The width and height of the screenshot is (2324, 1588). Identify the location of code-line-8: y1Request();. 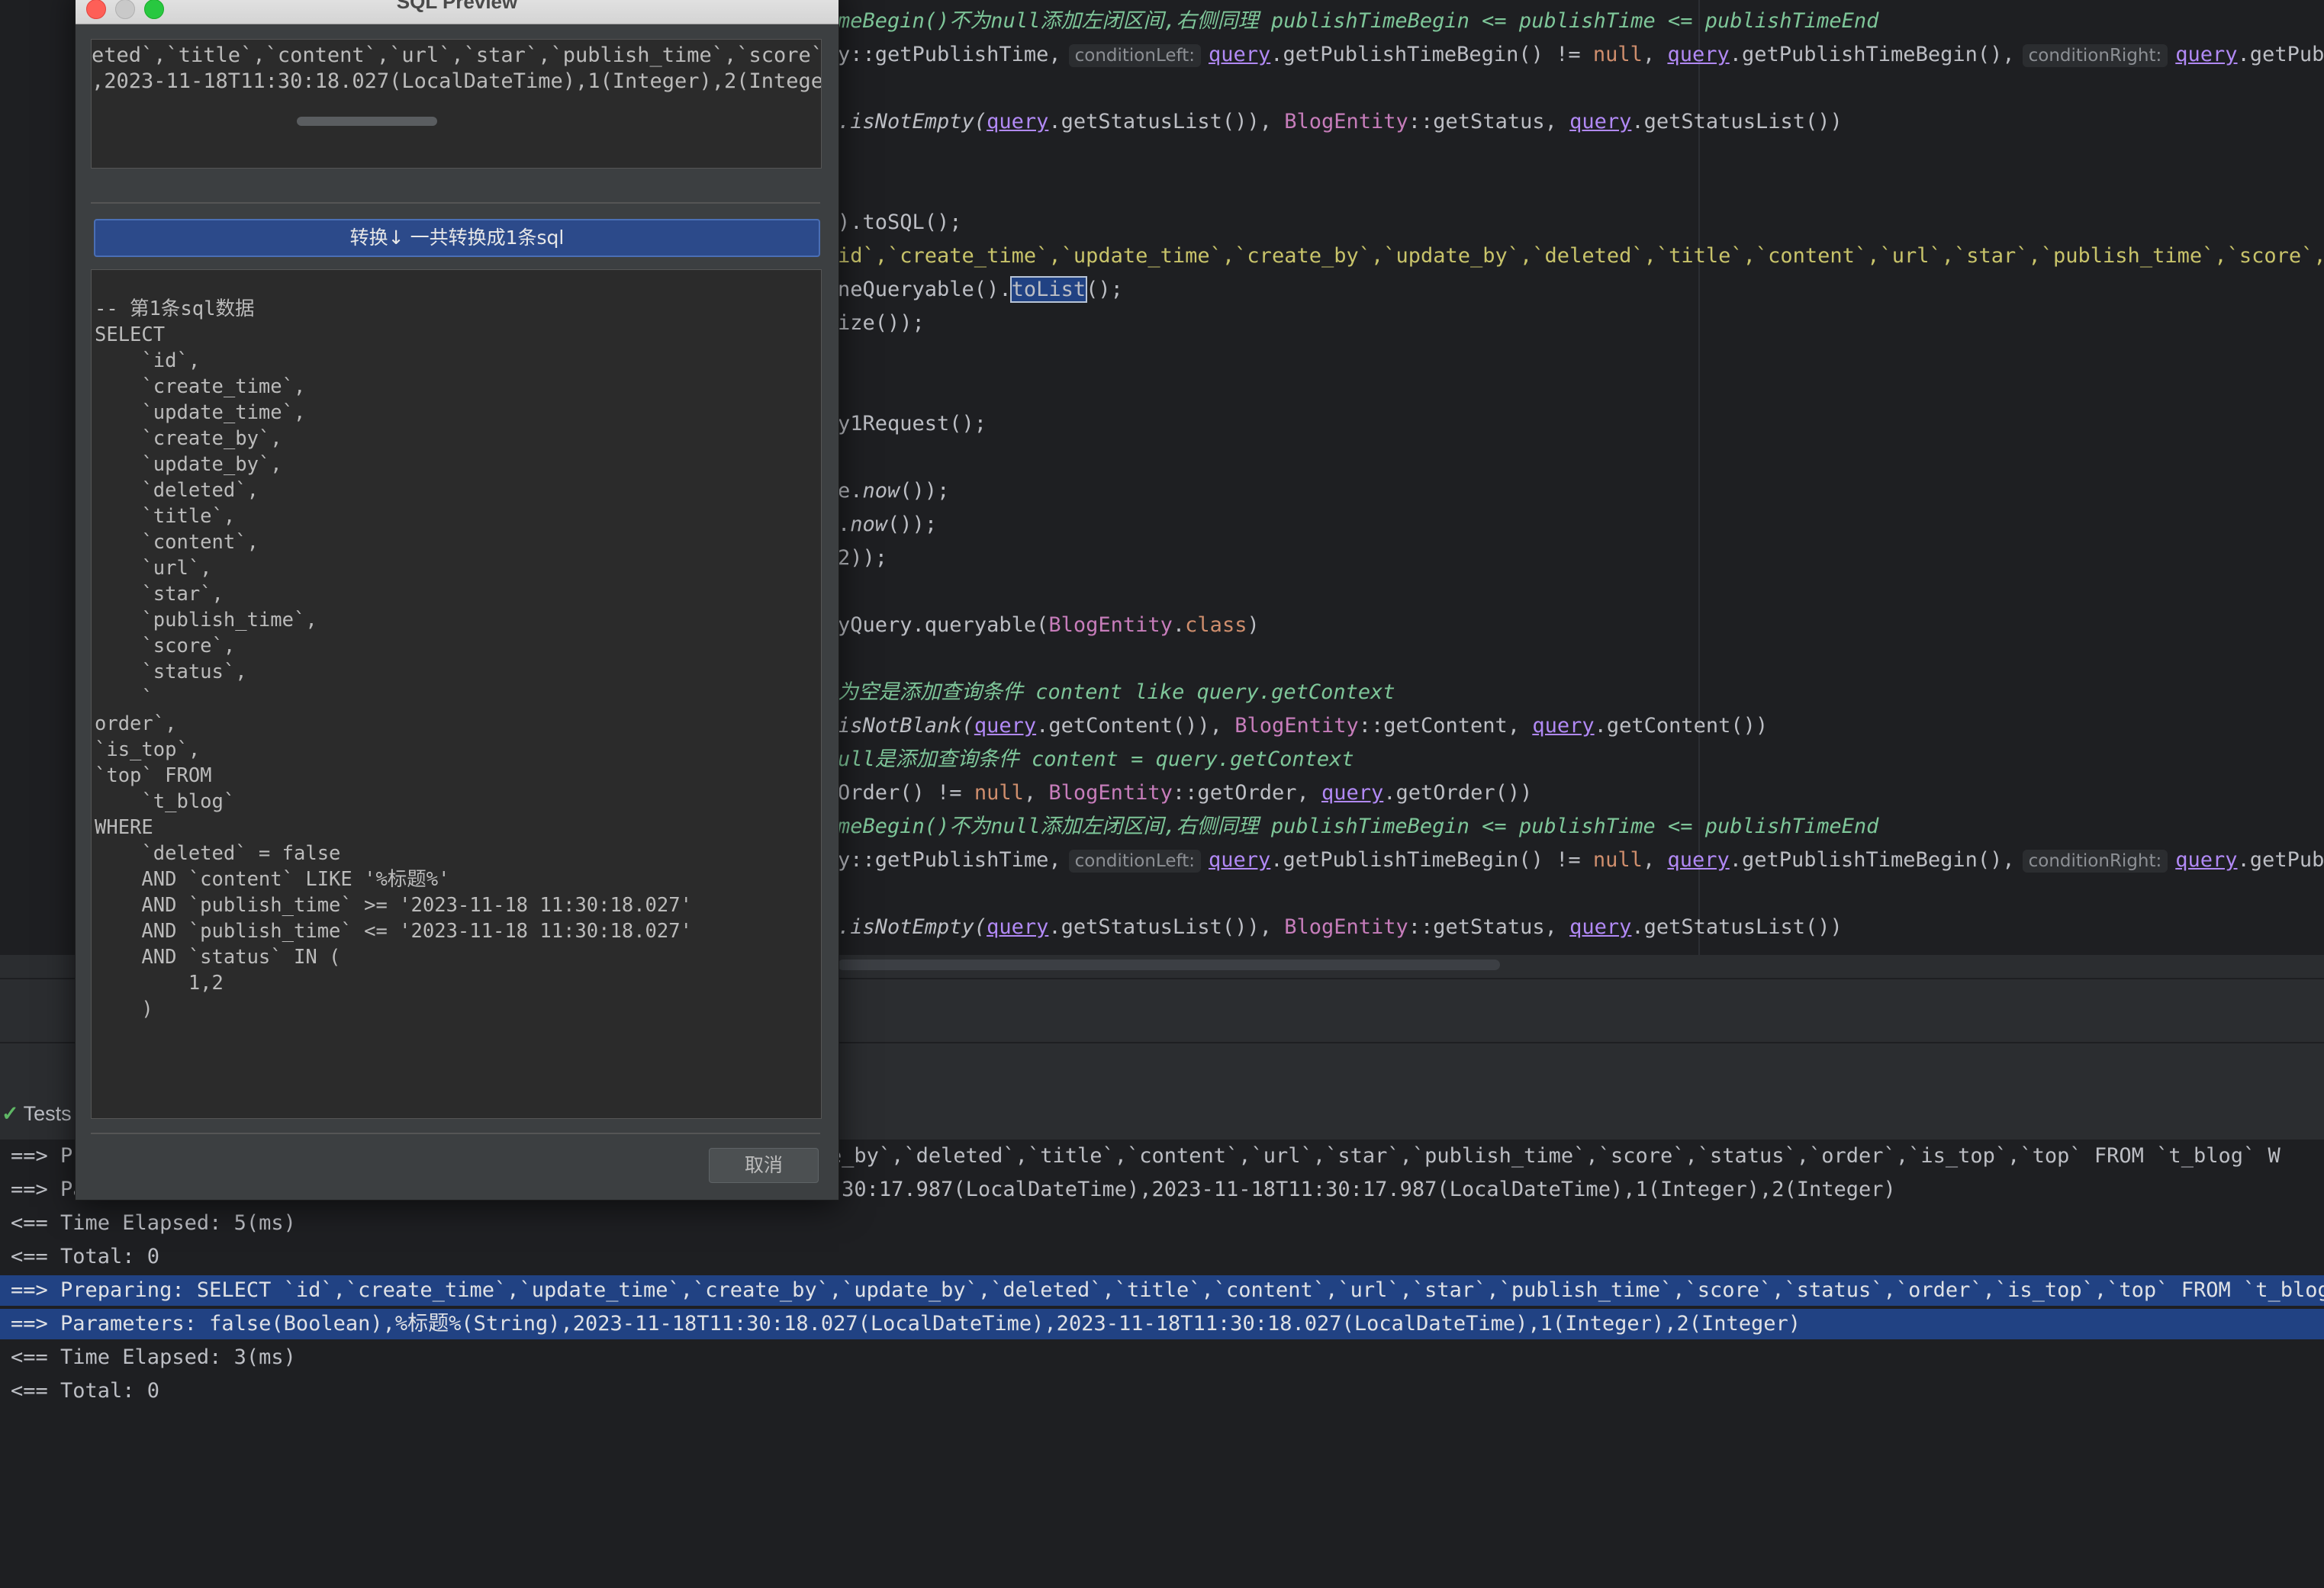
(912, 424).